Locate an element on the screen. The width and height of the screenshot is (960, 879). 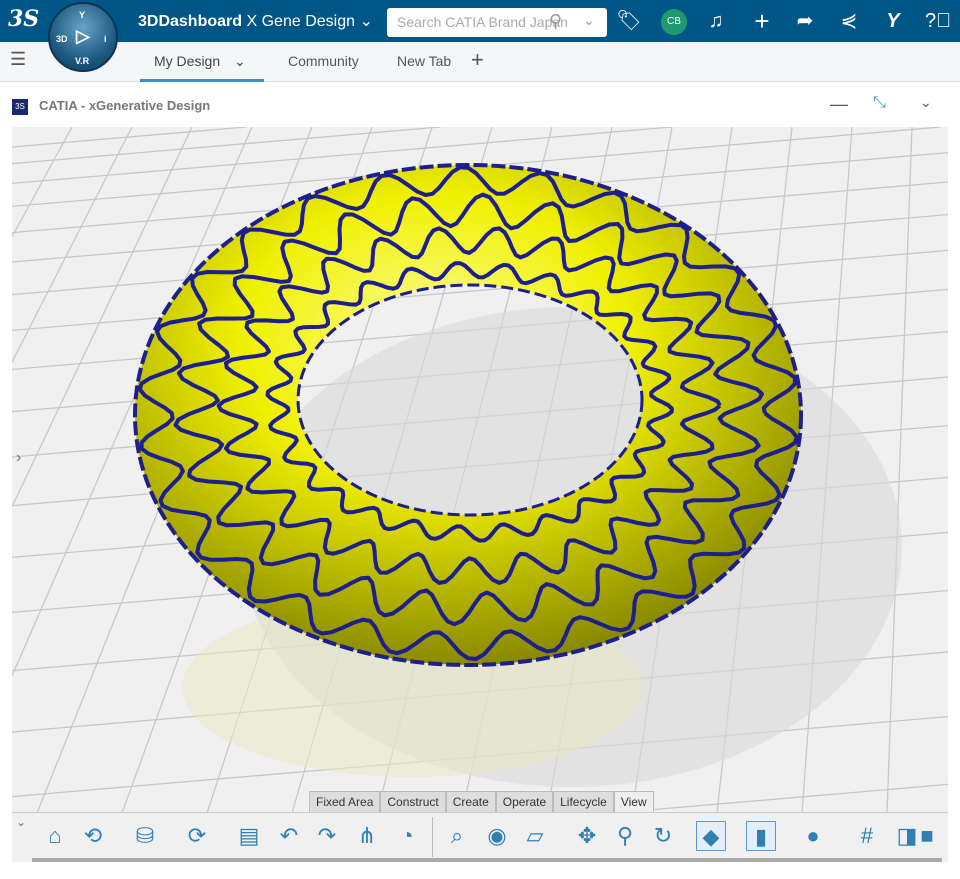
share-network-icon: ⋞ is located at coordinates (849, 21).